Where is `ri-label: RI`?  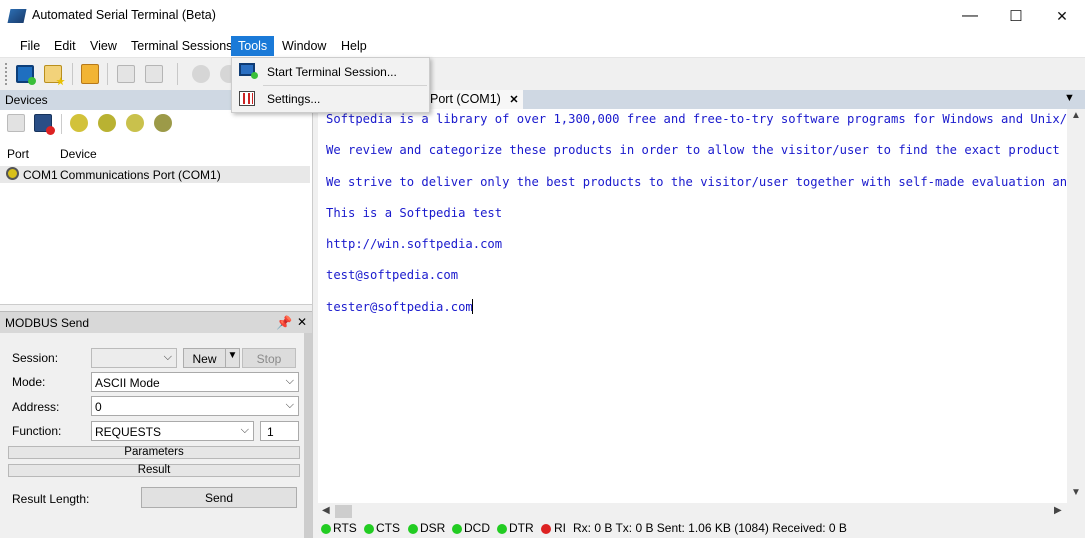 ri-label: RI is located at coordinates (560, 528).